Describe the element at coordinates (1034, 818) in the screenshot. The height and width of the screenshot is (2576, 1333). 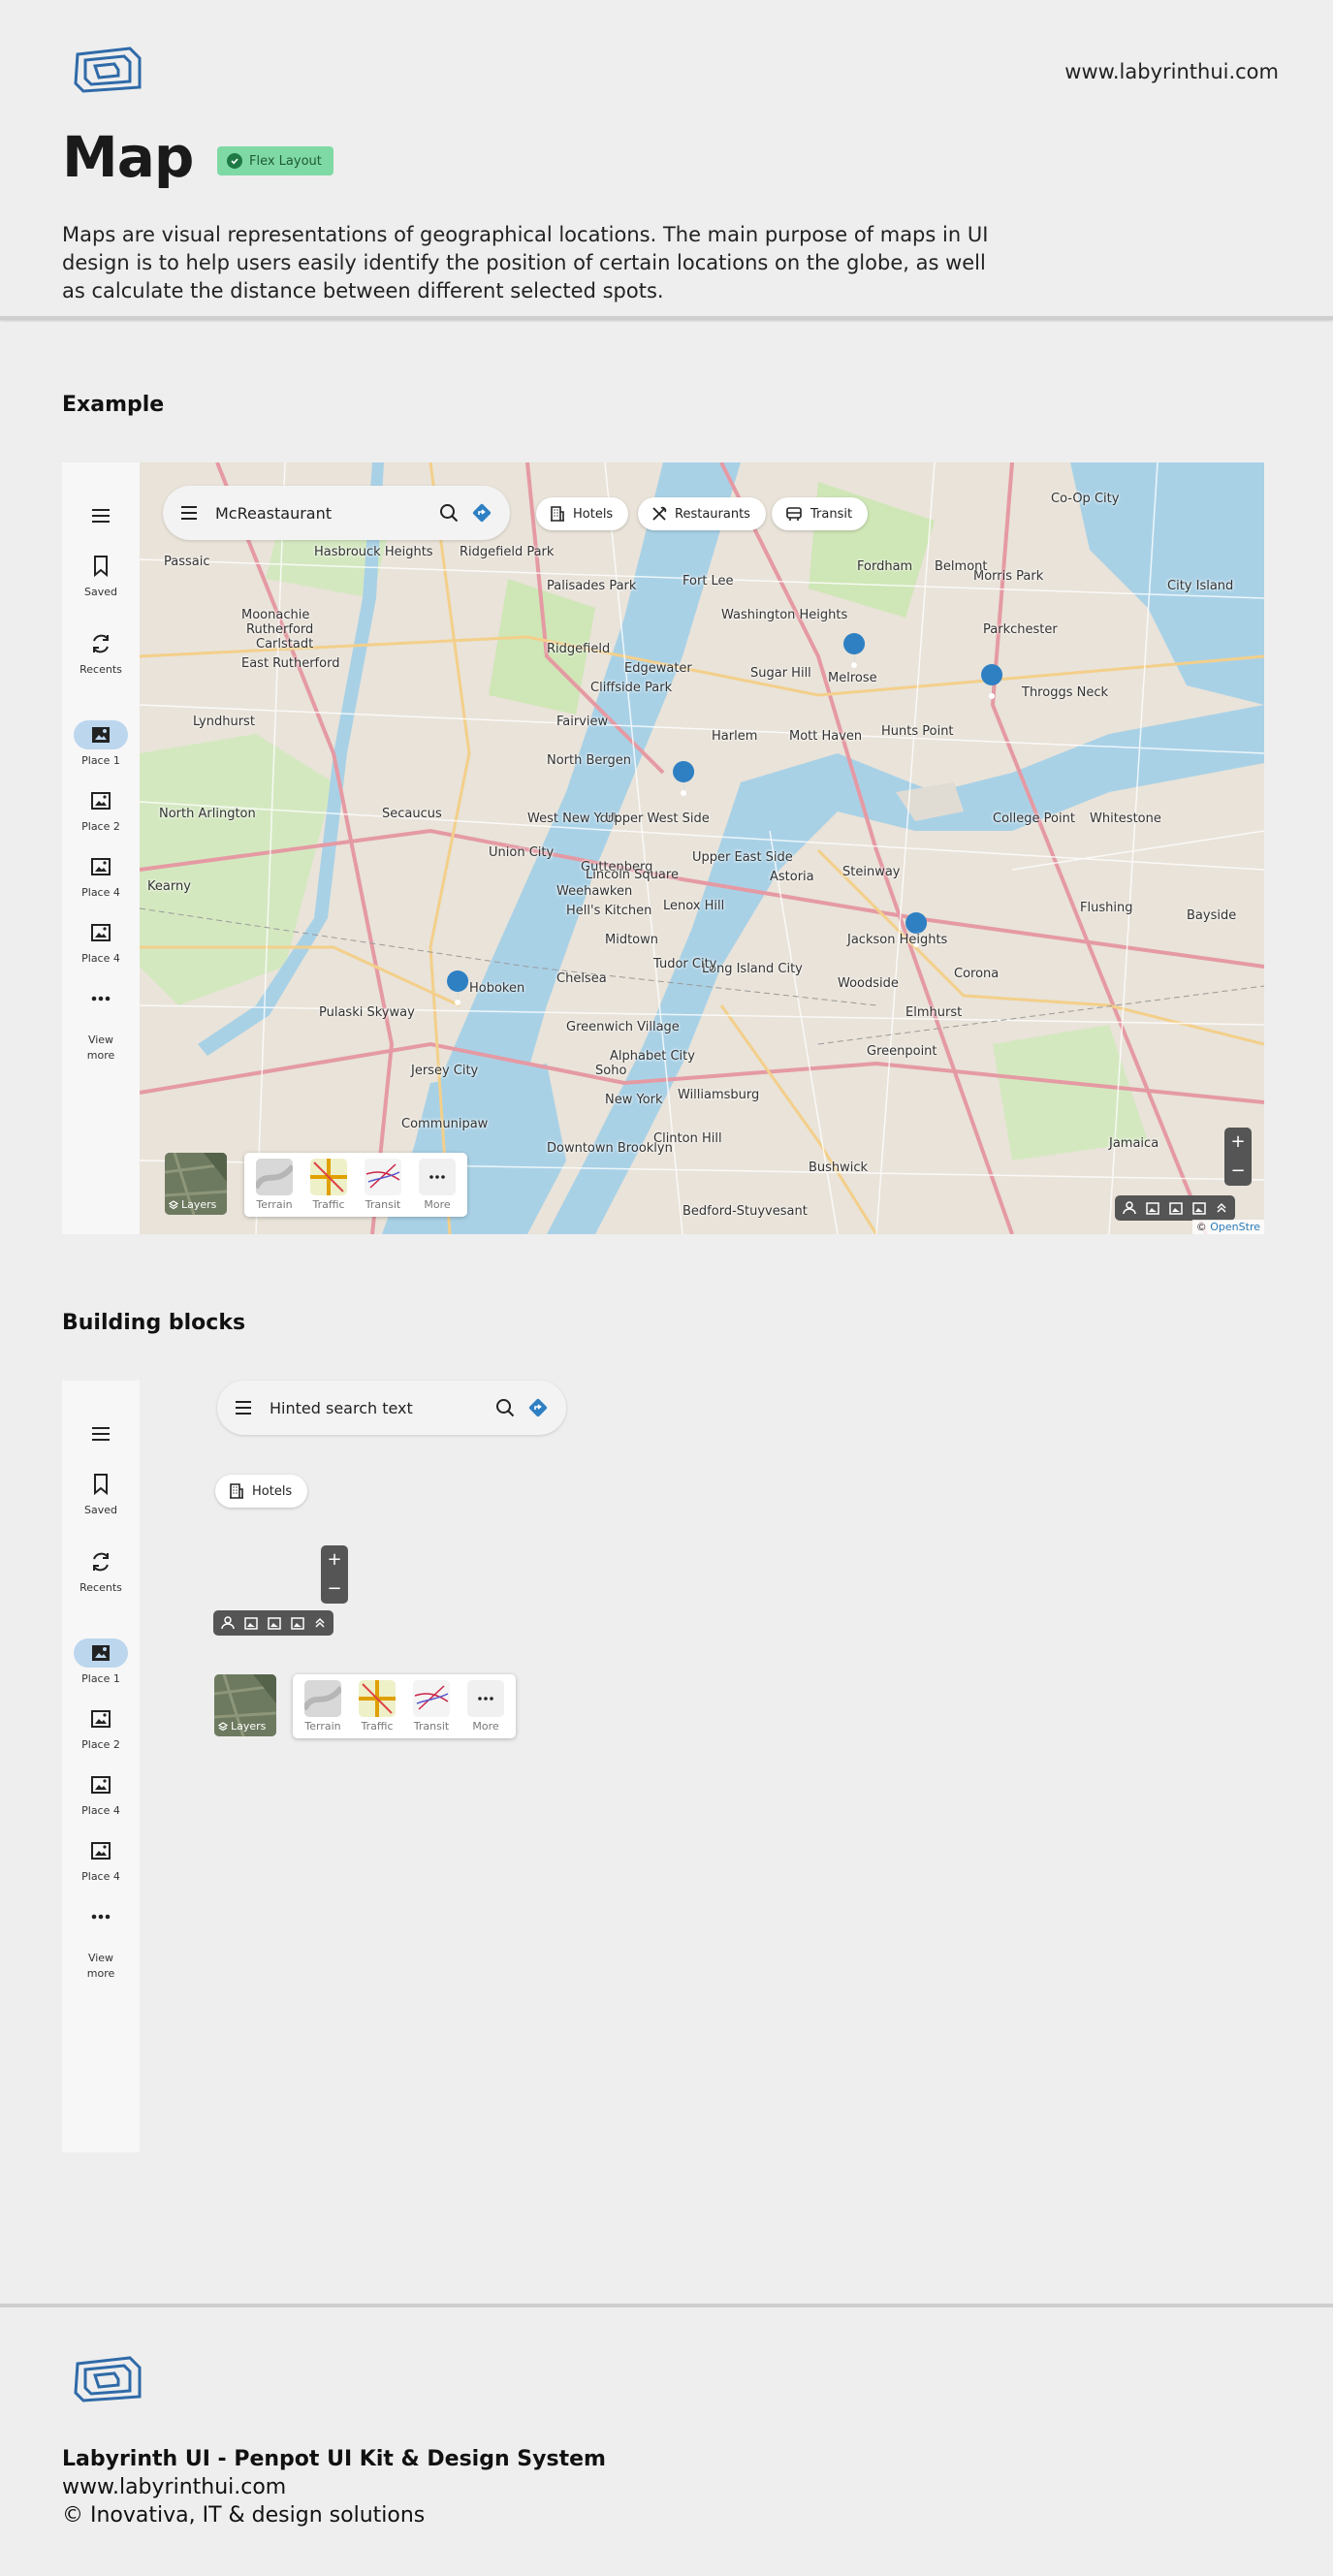
I see `map-place-label: College Point` at that location.